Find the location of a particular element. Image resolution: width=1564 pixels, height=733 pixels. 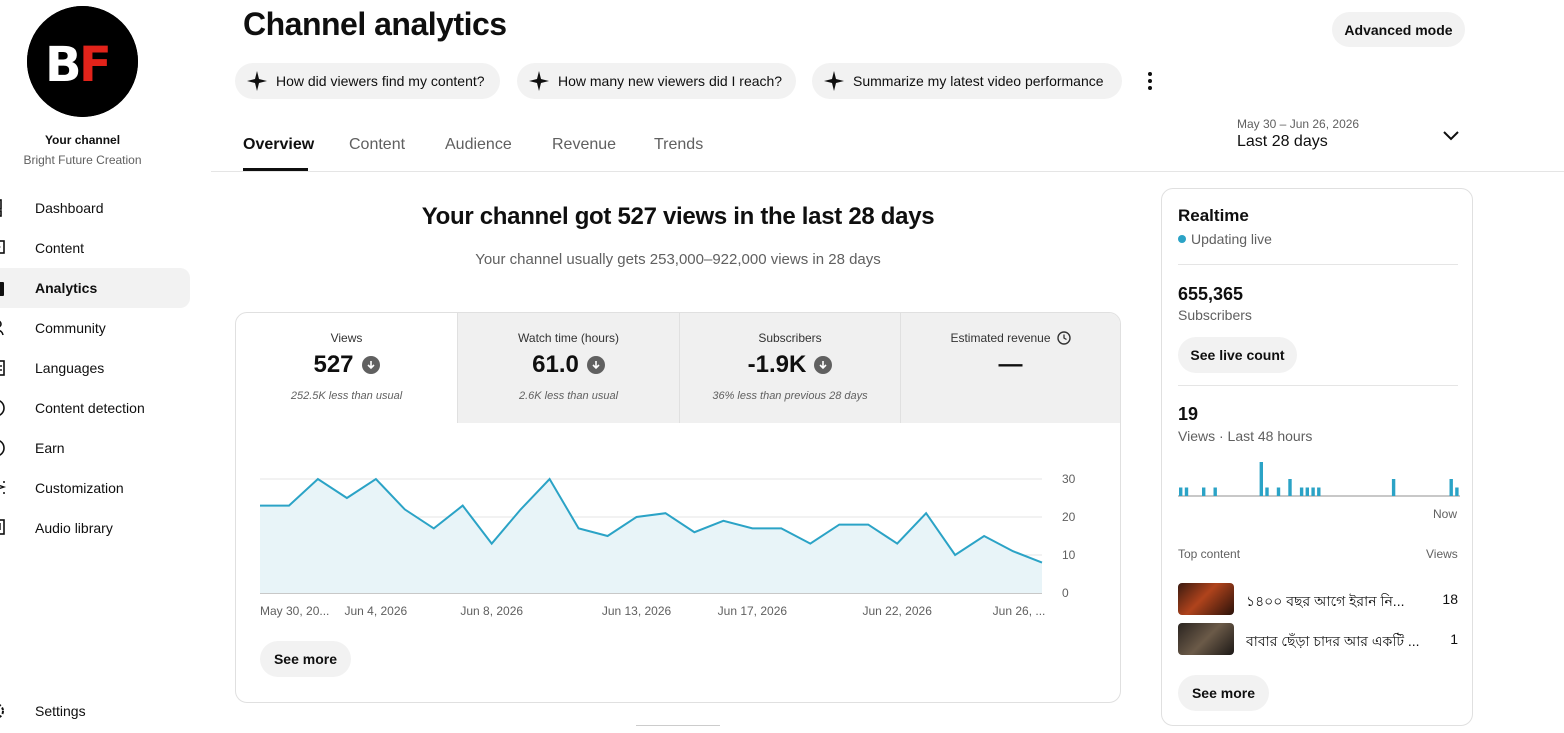

see-more-button: See more is located at coordinates (305, 659).